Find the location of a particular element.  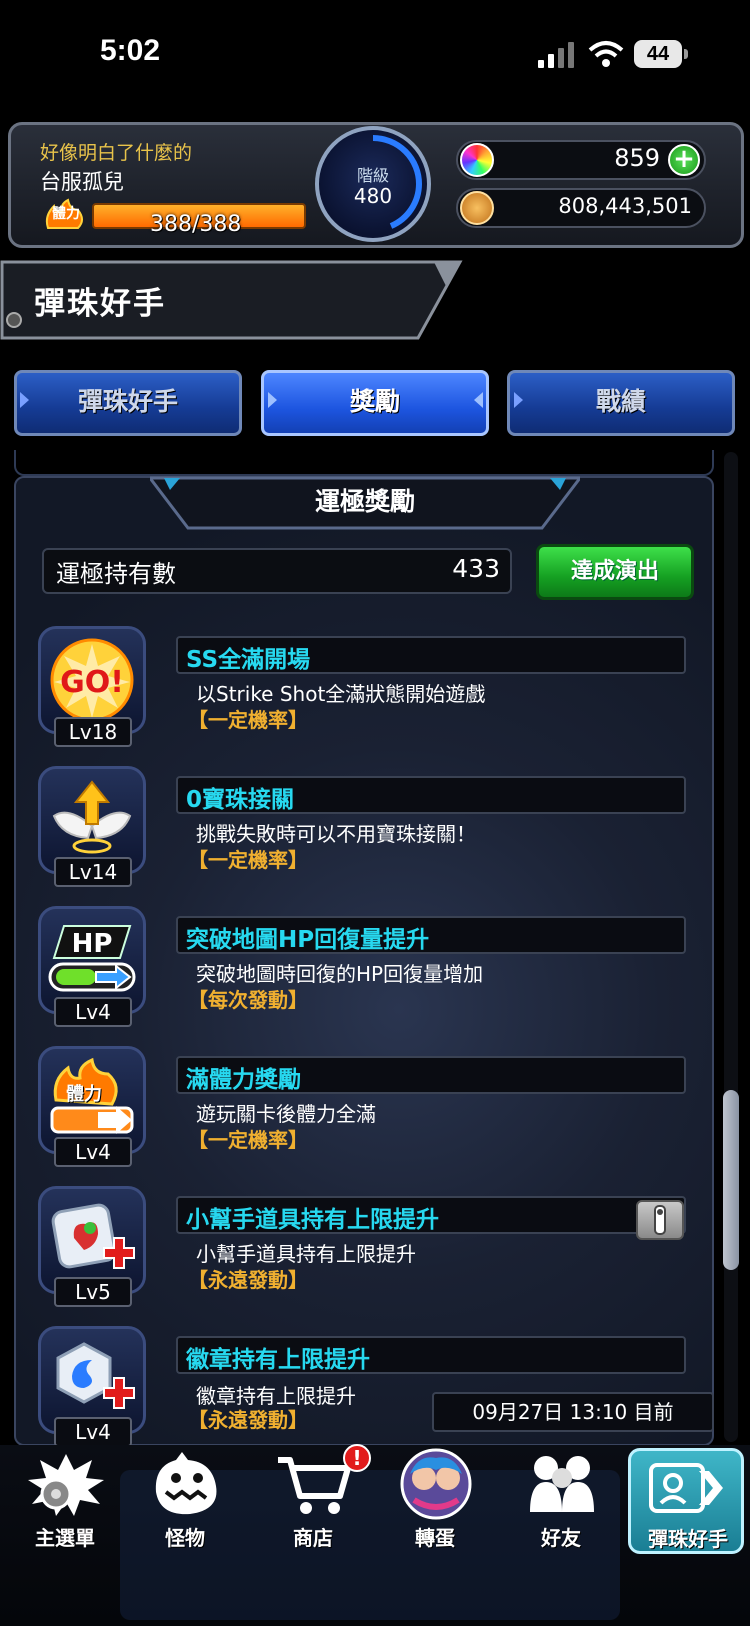

info-icon is located at coordinates (660, 1220).